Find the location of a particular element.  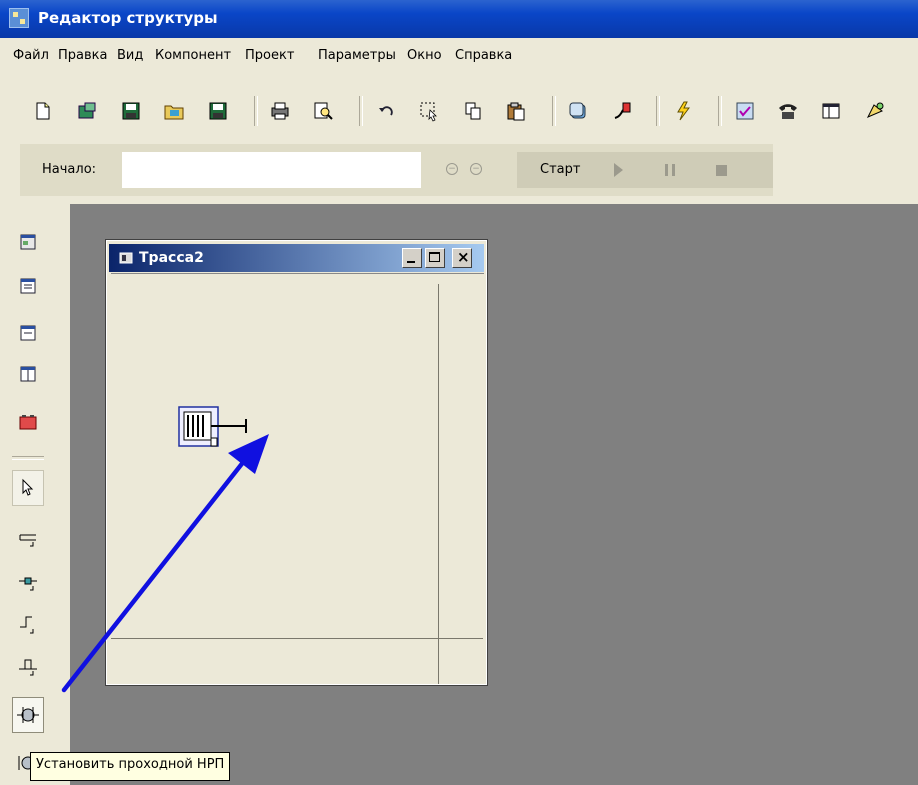

copy-icon is located at coordinates (473, 111).